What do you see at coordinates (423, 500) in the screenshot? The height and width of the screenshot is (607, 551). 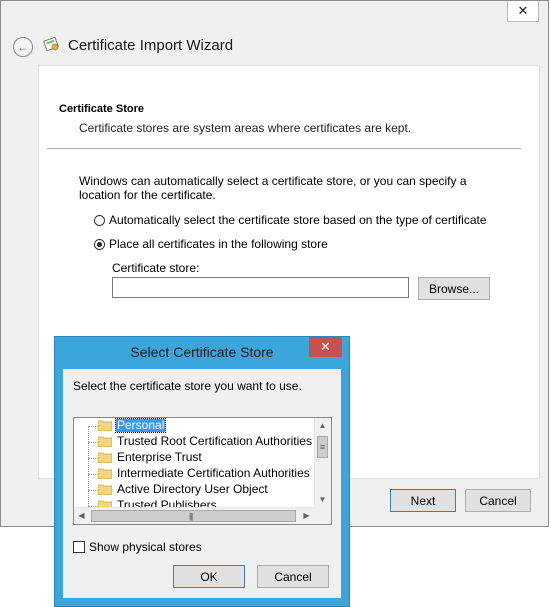 I see `next-button: Next` at bounding box center [423, 500].